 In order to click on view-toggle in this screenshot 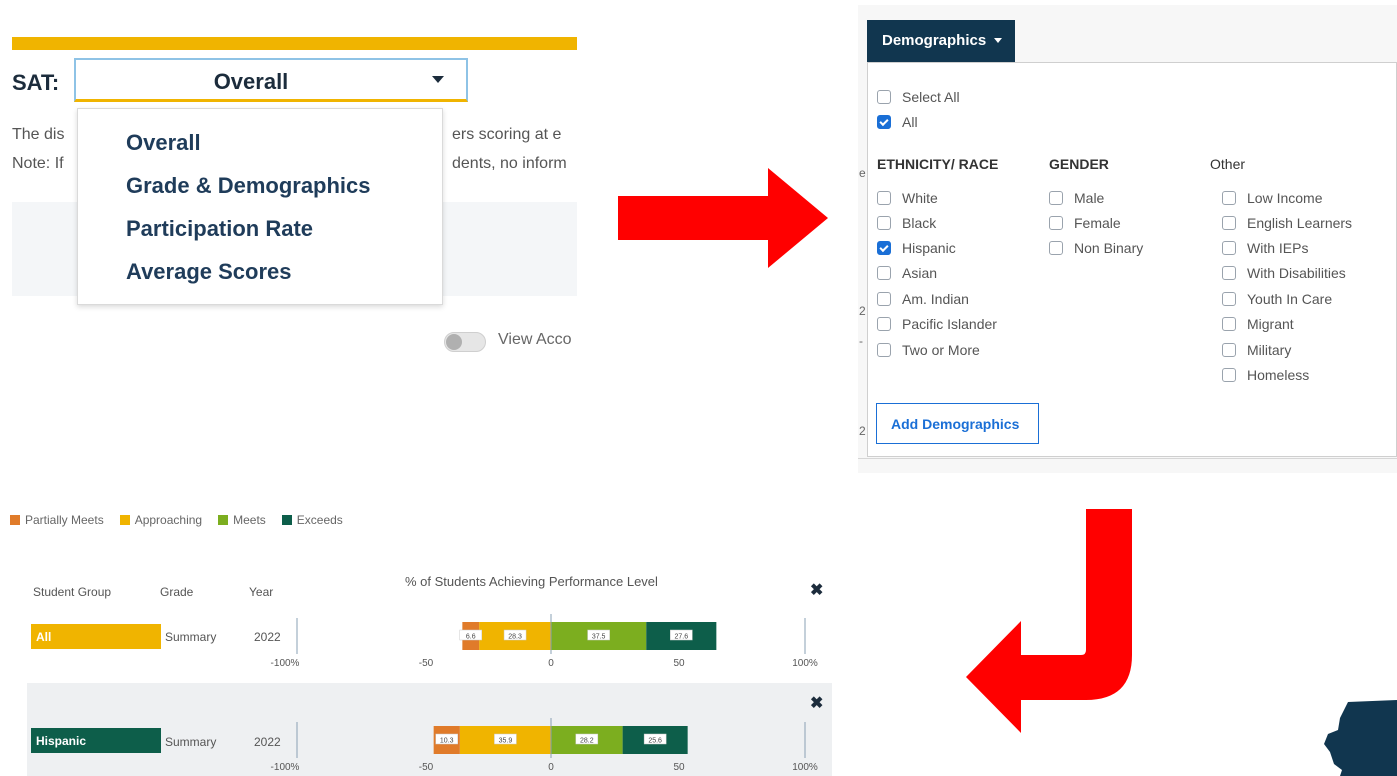, I will do `click(465, 342)`.